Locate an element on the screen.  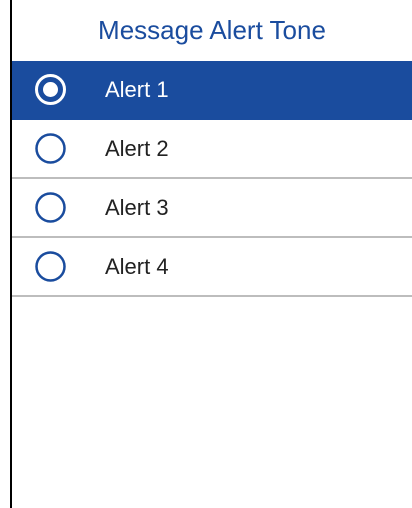
alert-option-label: Alert 4 is located at coordinates (137, 266).